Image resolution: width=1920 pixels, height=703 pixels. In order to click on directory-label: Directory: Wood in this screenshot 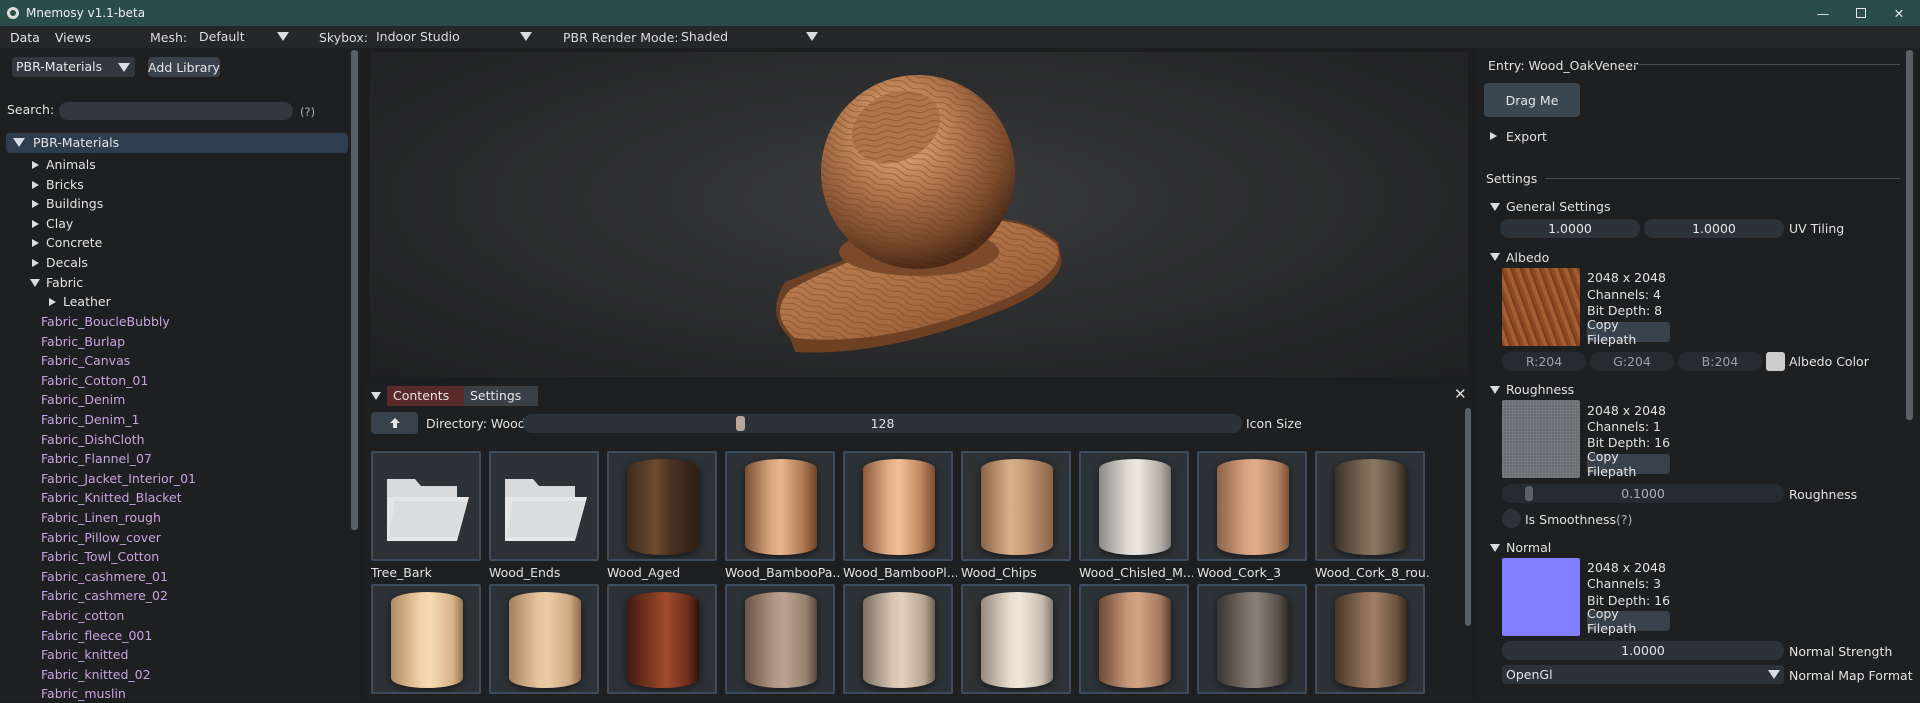, I will do `click(476, 423)`.